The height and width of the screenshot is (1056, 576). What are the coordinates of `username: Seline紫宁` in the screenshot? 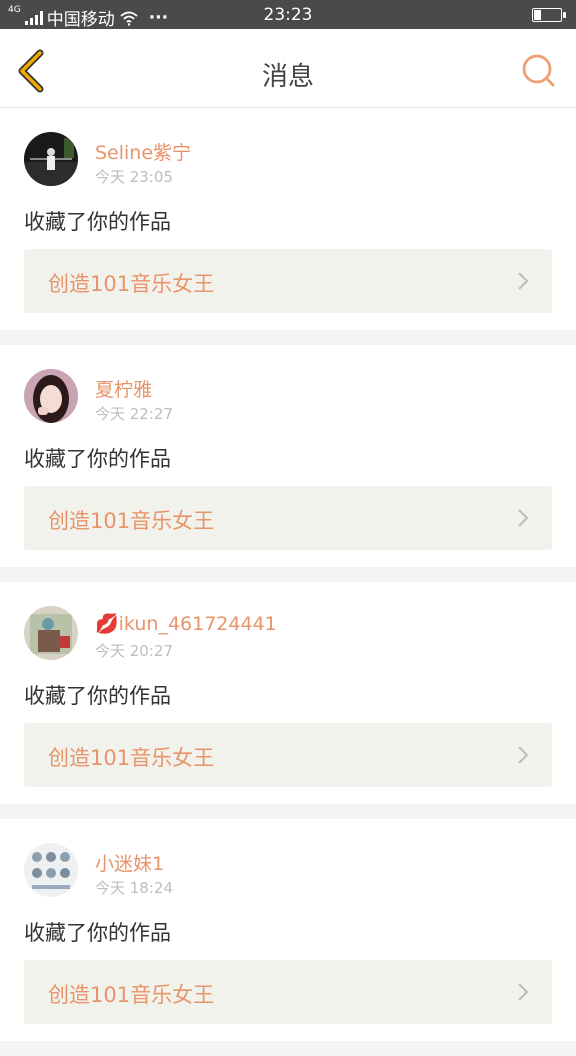 It's located at (143, 151).